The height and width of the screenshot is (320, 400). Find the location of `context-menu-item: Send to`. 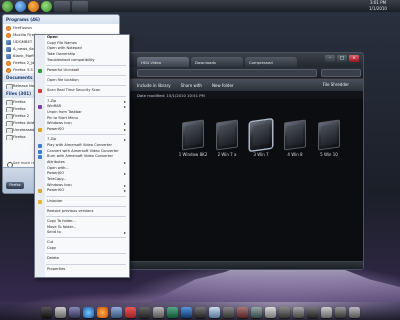

context-menu-item: Send to is located at coordinates (82, 233).